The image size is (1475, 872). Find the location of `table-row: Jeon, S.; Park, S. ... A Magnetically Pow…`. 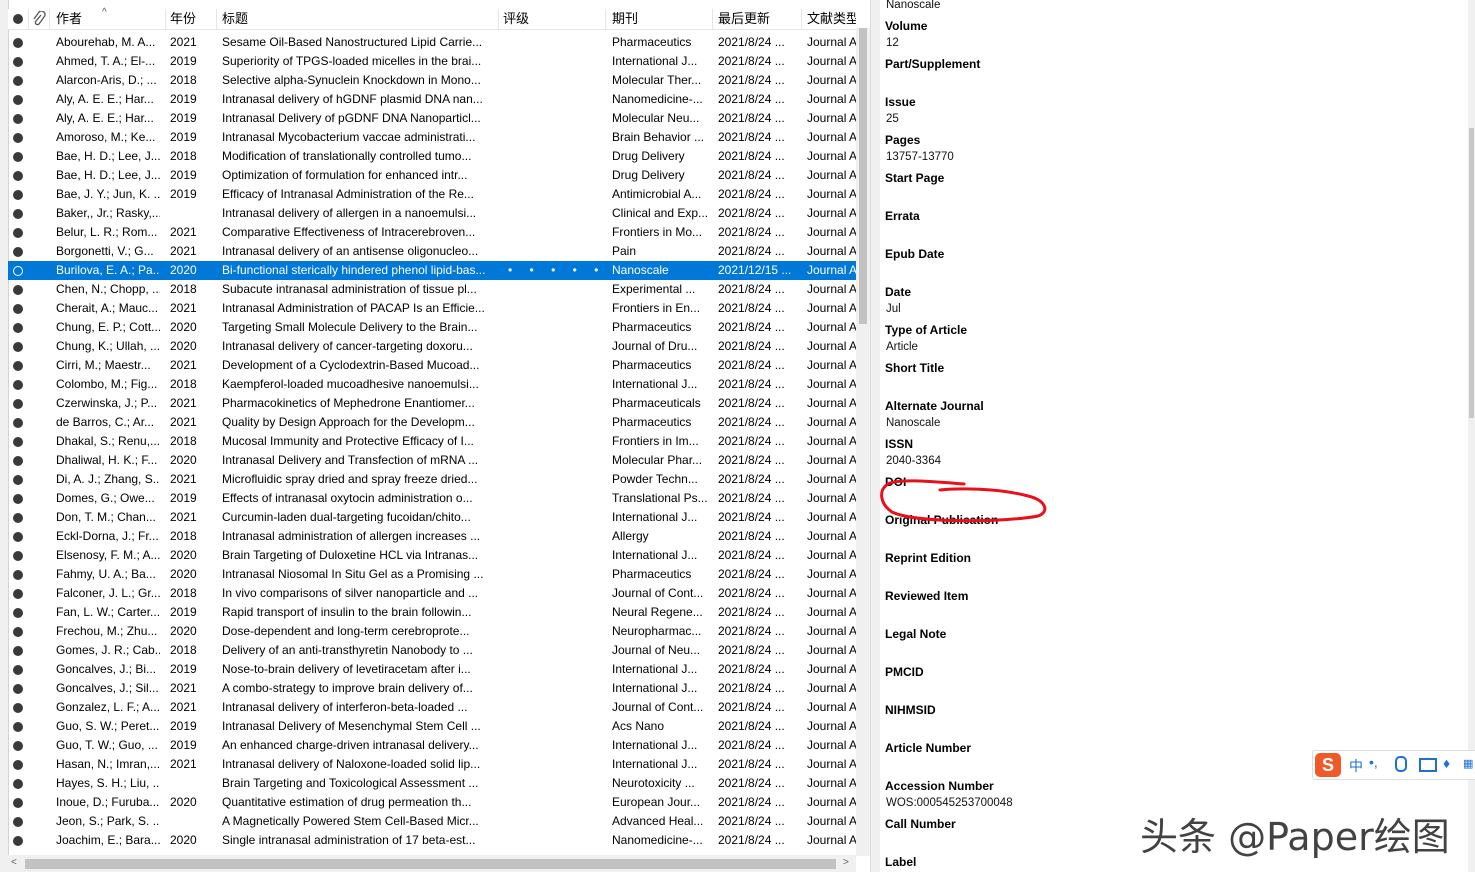

table-row: Jeon, S.; Park, S. ... A Magnetically Pow… is located at coordinates (432, 821).